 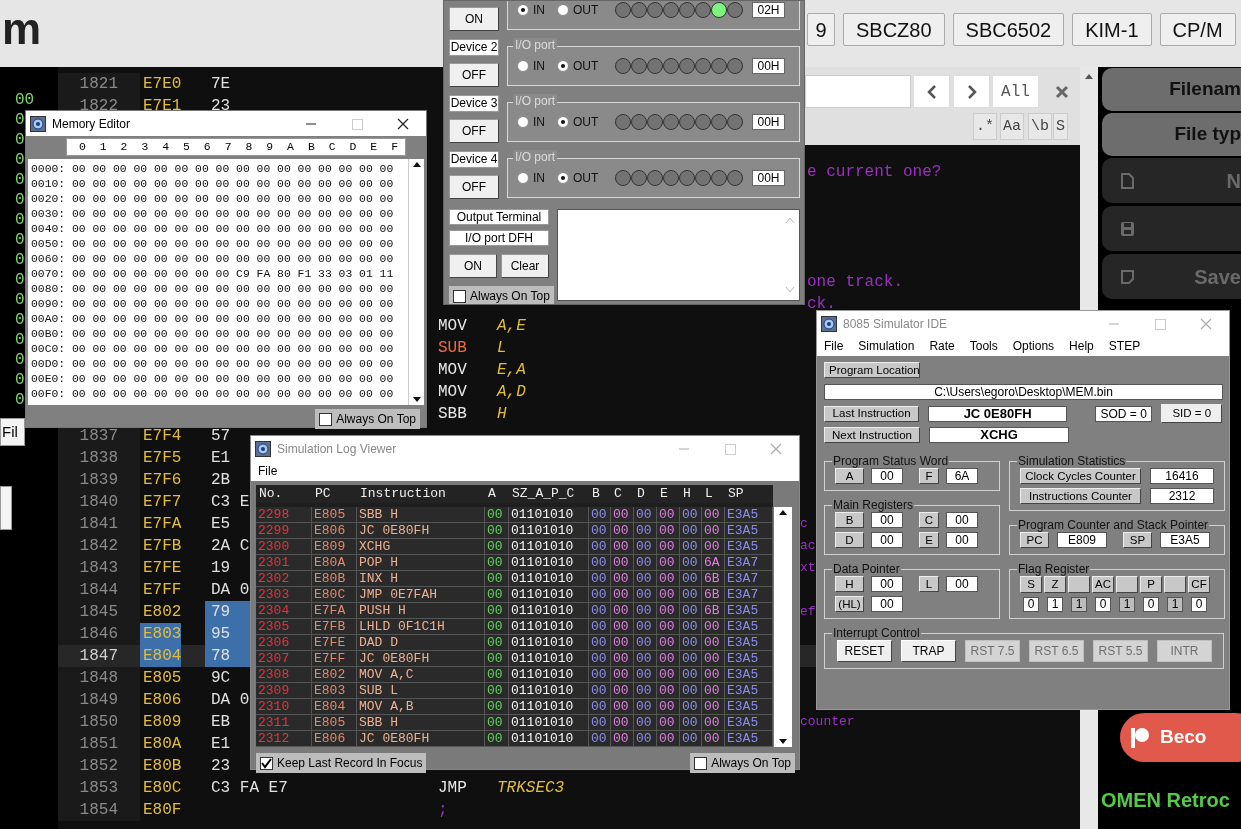 I want to click on sidebar-header: Filenam, so click(x=1171, y=89).